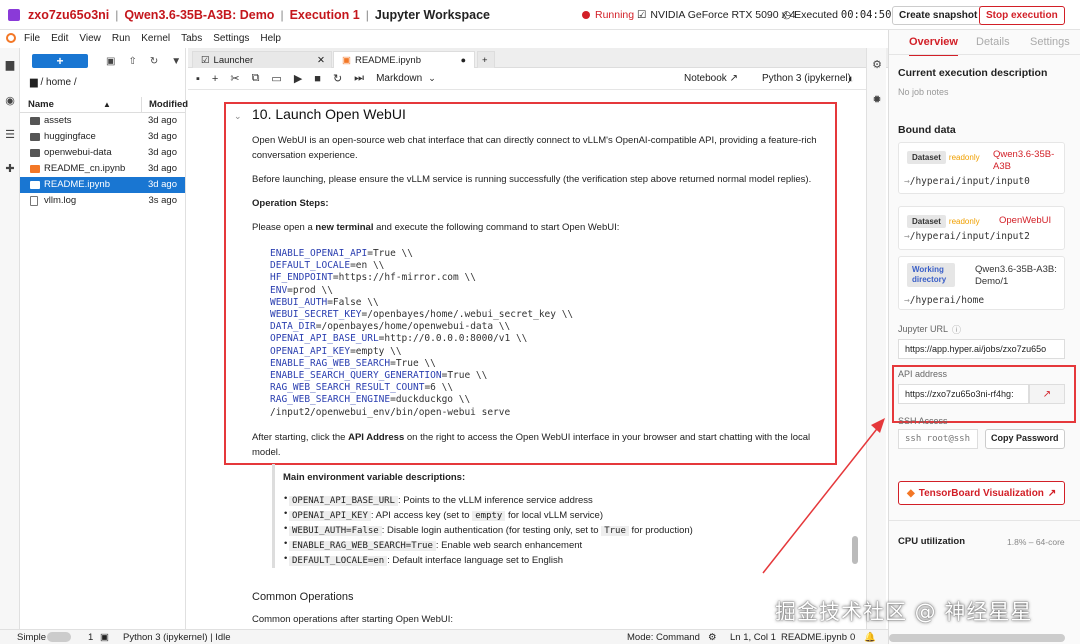  Describe the element at coordinates (32, 637) in the screenshot. I see `simple-mode-label: Simple` at that location.